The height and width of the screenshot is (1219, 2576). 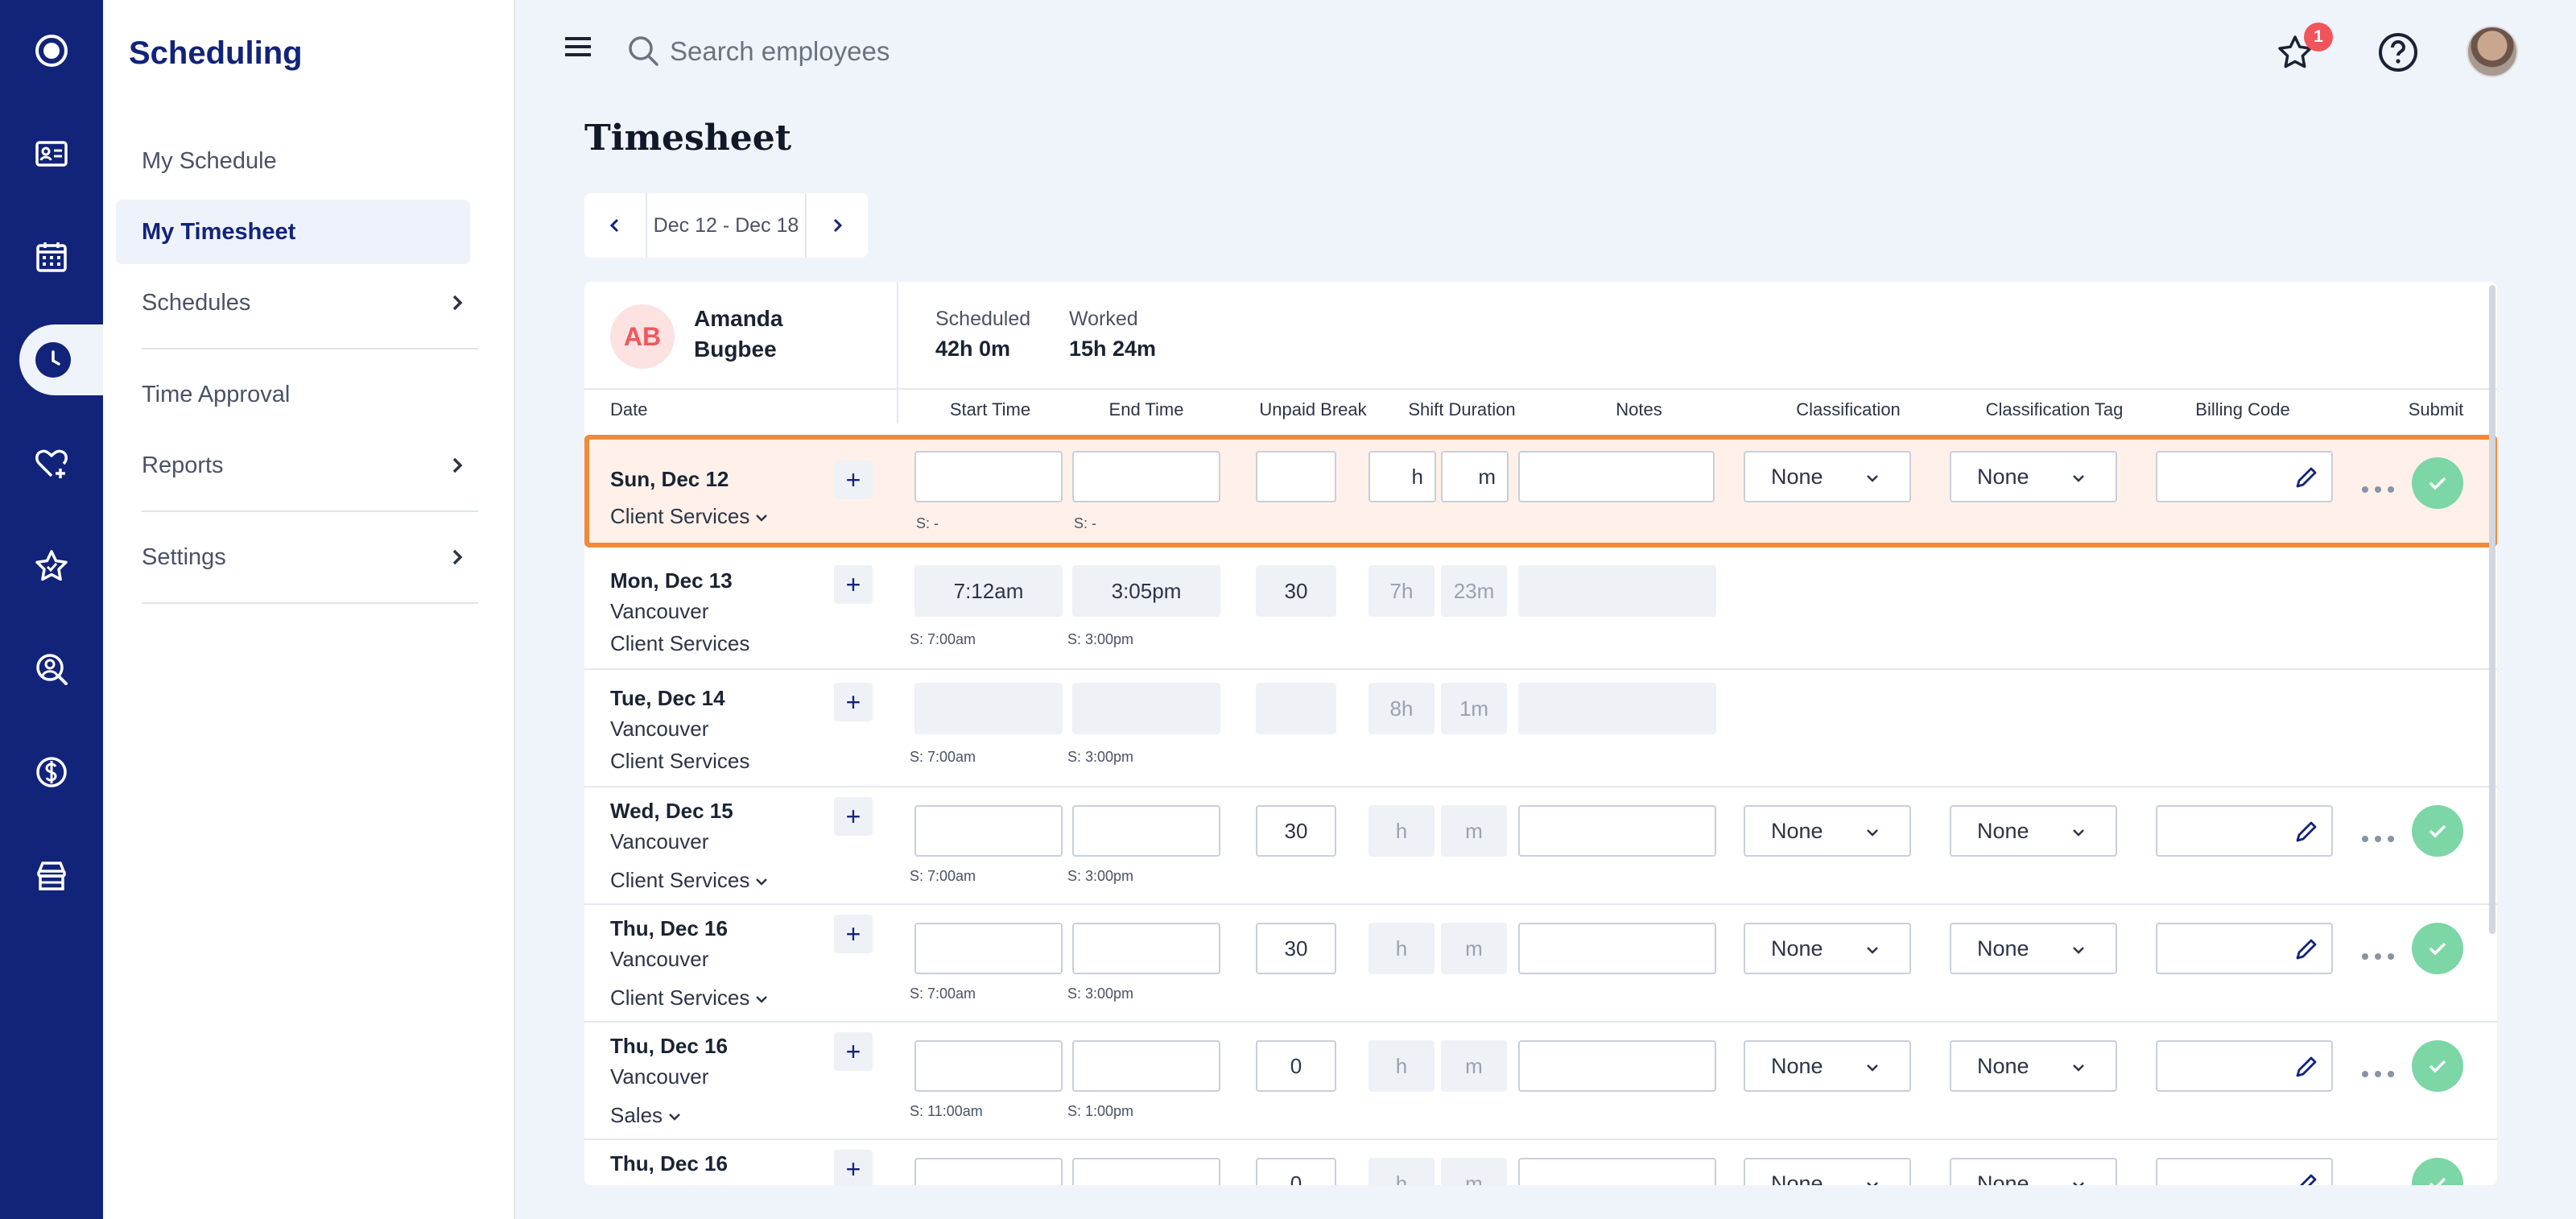 I want to click on sidebar-item-settings: Settings, so click(x=293, y=557).